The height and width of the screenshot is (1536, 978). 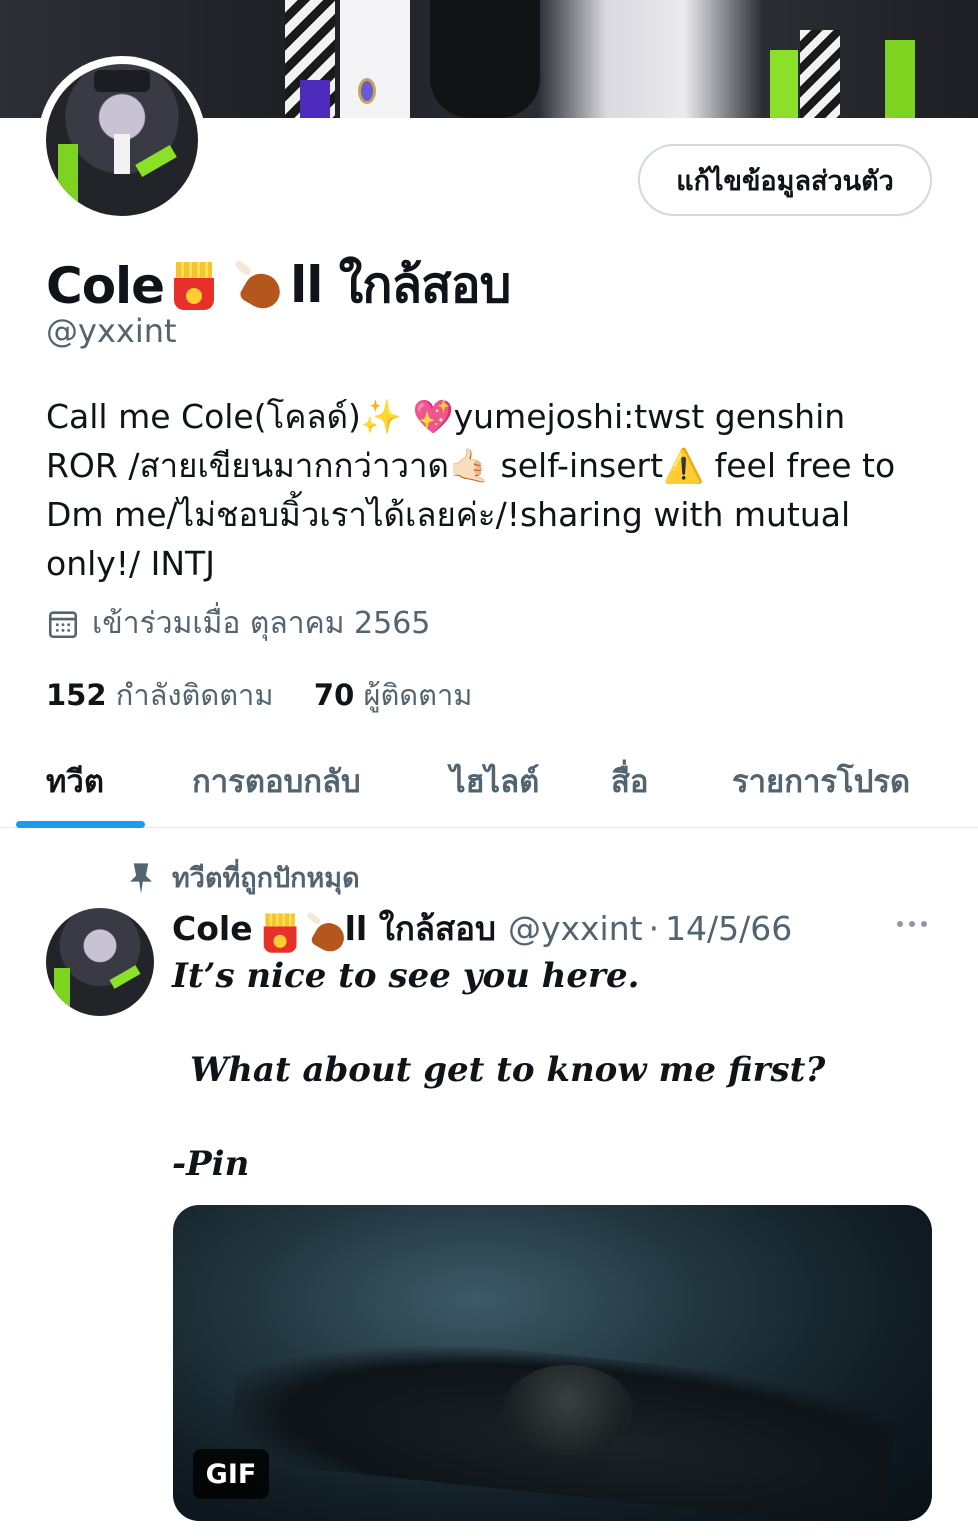 What do you see at coordinates (76, 695) in the screenshot?
I see `following-count: 152` at bounding box center [76, 695].